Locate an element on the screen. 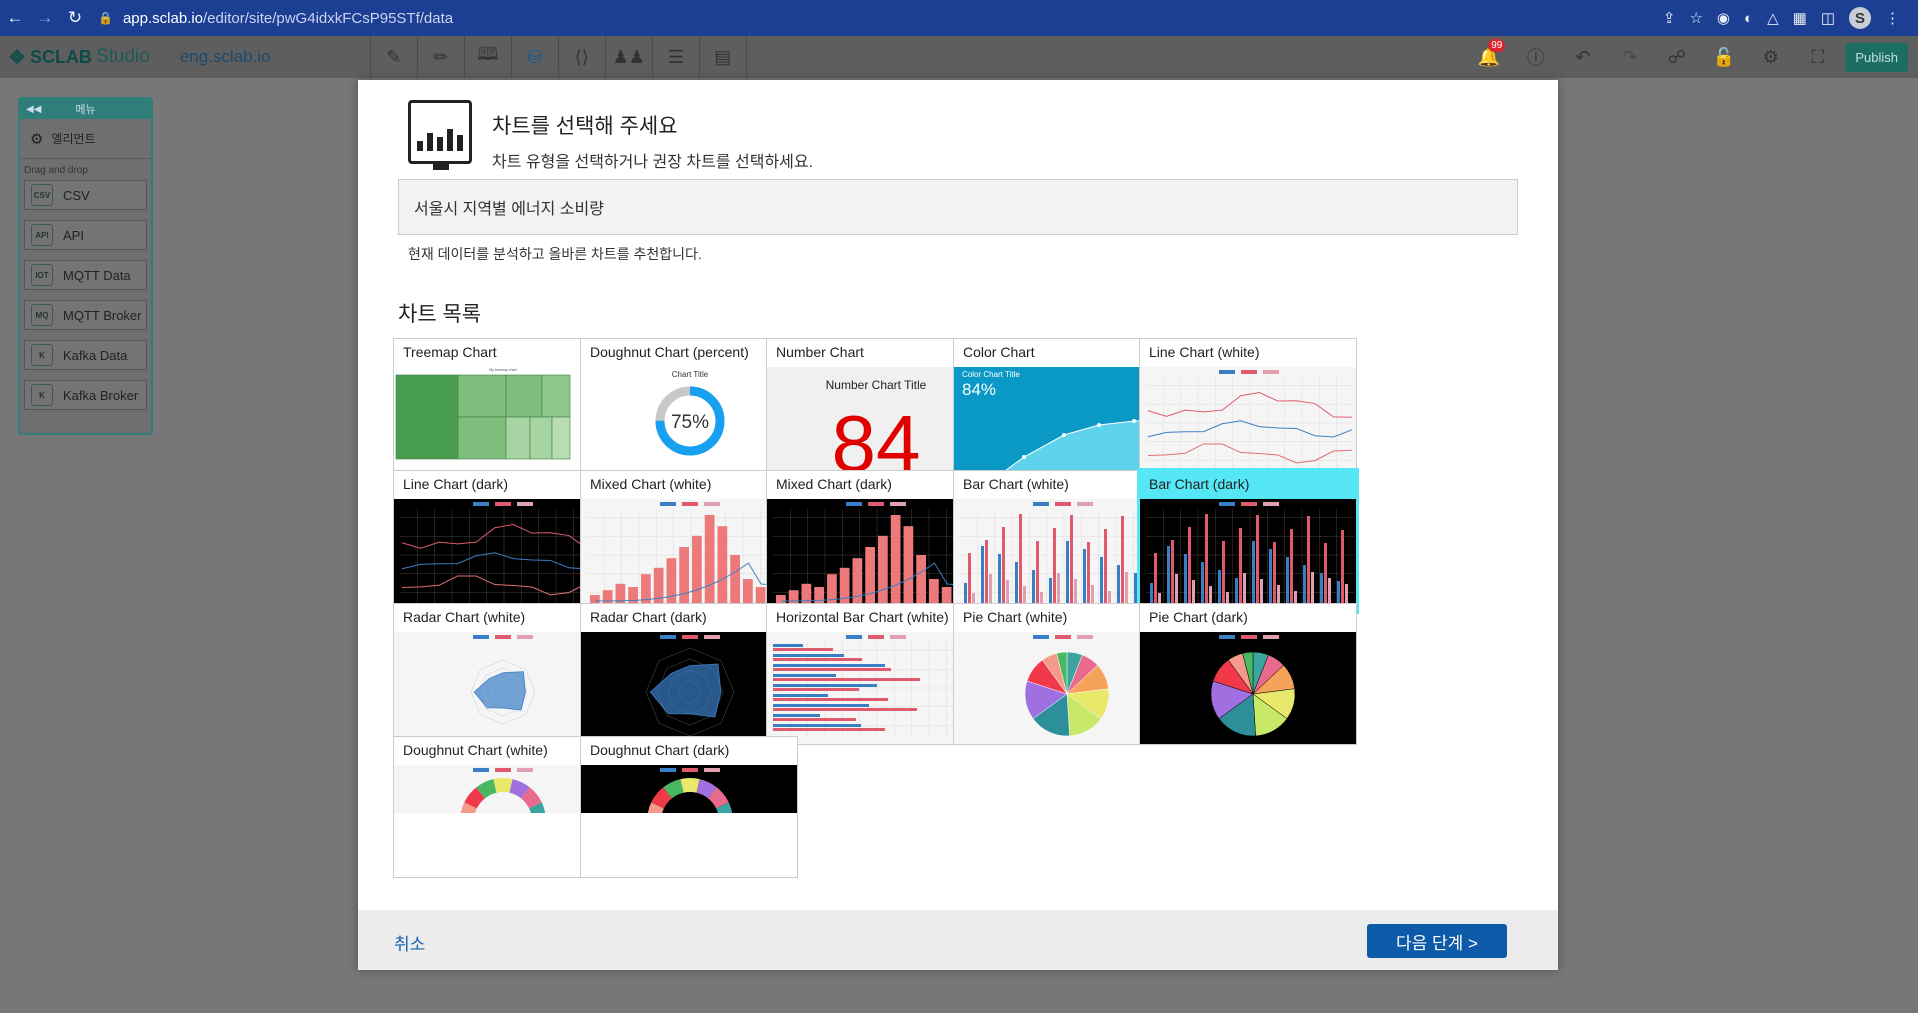  sidebar-item: K Kafka Data is located at coordinates (85, 355).